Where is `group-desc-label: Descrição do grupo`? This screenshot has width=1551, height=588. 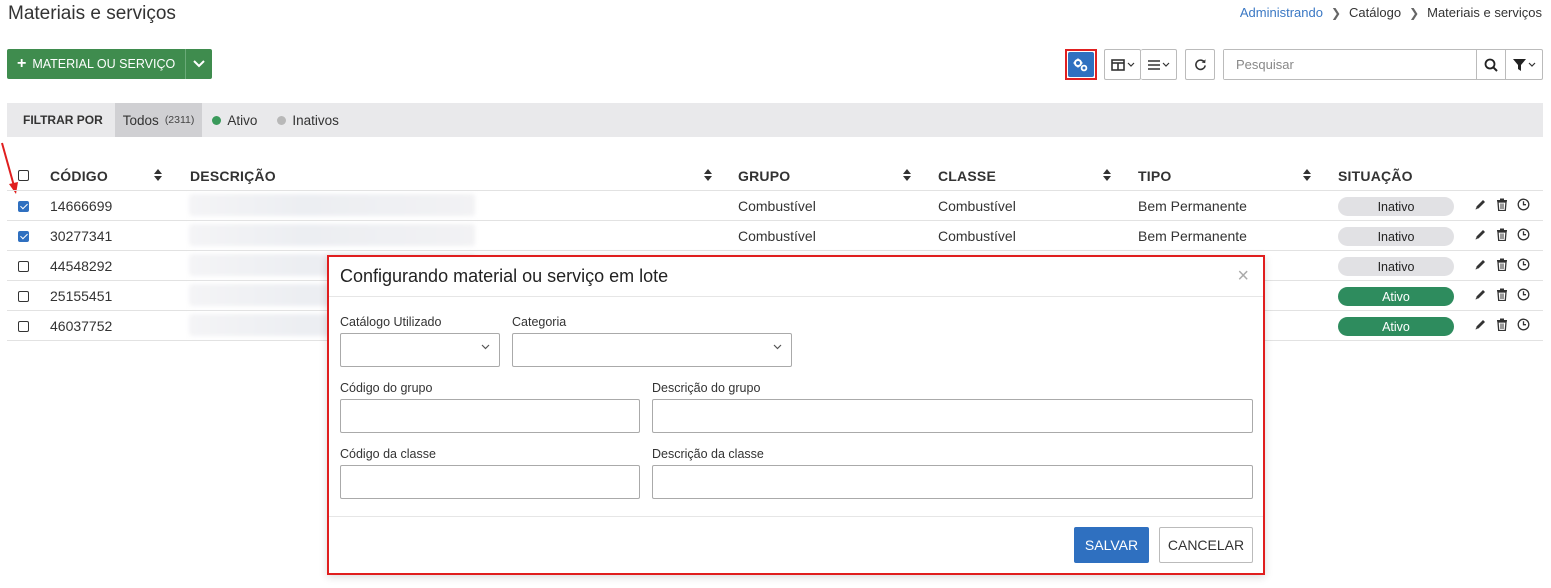
group-desc-label: Descrição do grupo is located at coordinates (706, 388).